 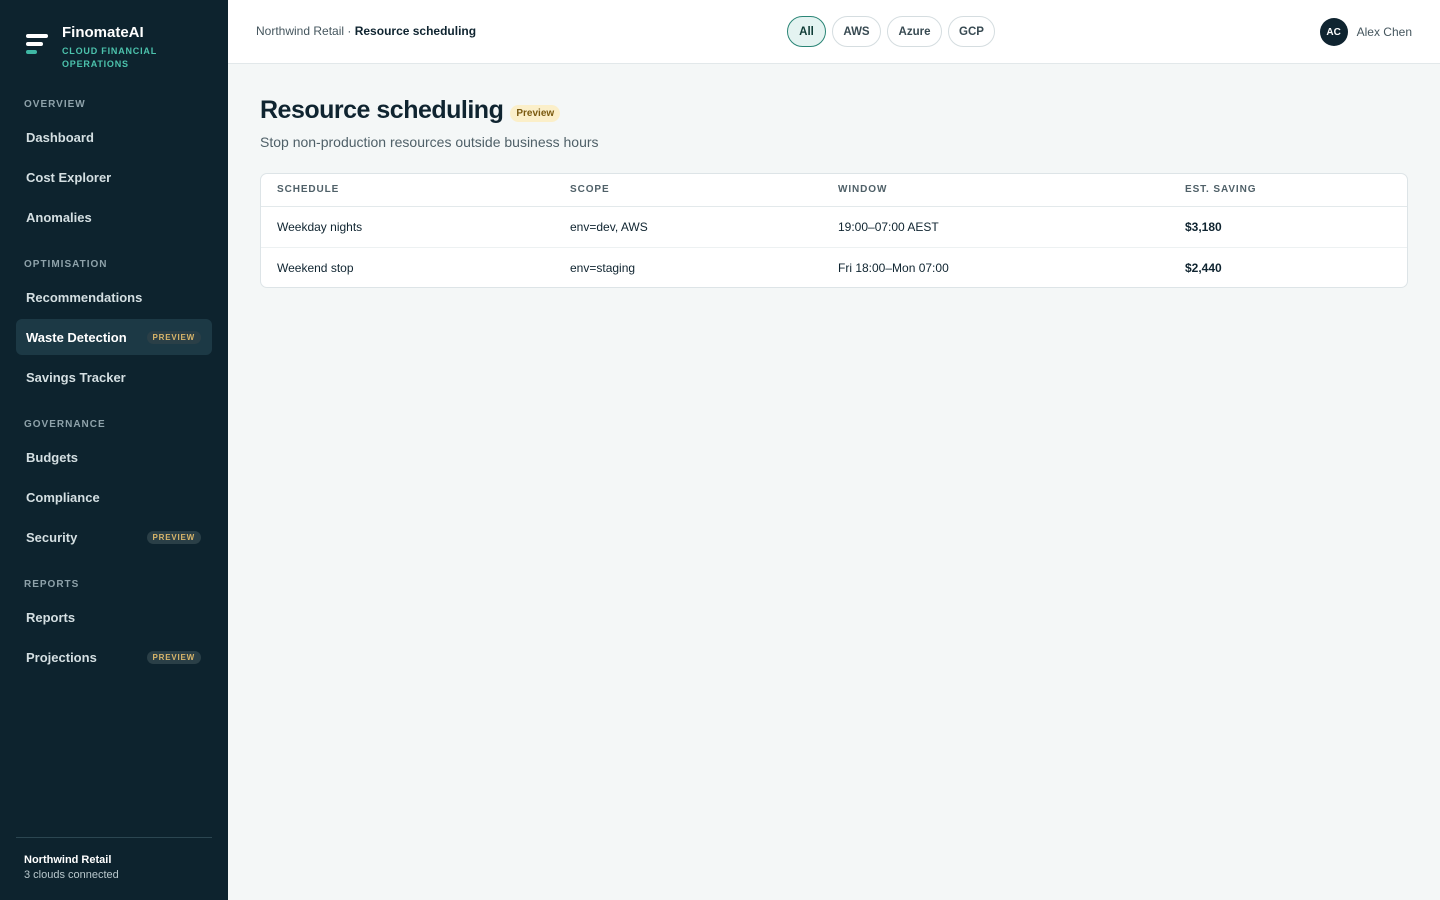 What do you see at coordinates (688, 227) in the screenshot?
I see `cell-scope: env=dev, AWS` at bounding box center [688, 227].